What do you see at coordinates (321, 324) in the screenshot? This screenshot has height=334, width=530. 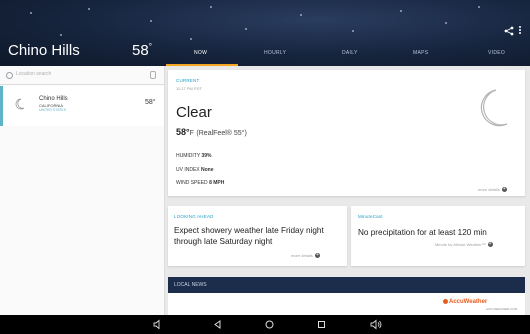 I see `recent-apps-icon` at bounding box center [321, 324].